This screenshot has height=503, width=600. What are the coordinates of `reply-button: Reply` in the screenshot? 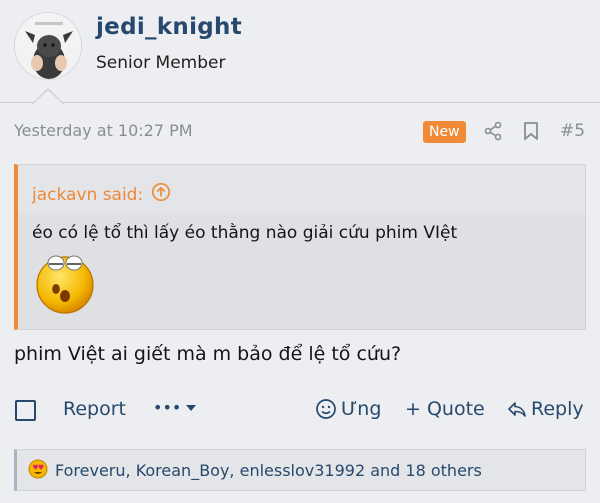 It's located at (545, 409).